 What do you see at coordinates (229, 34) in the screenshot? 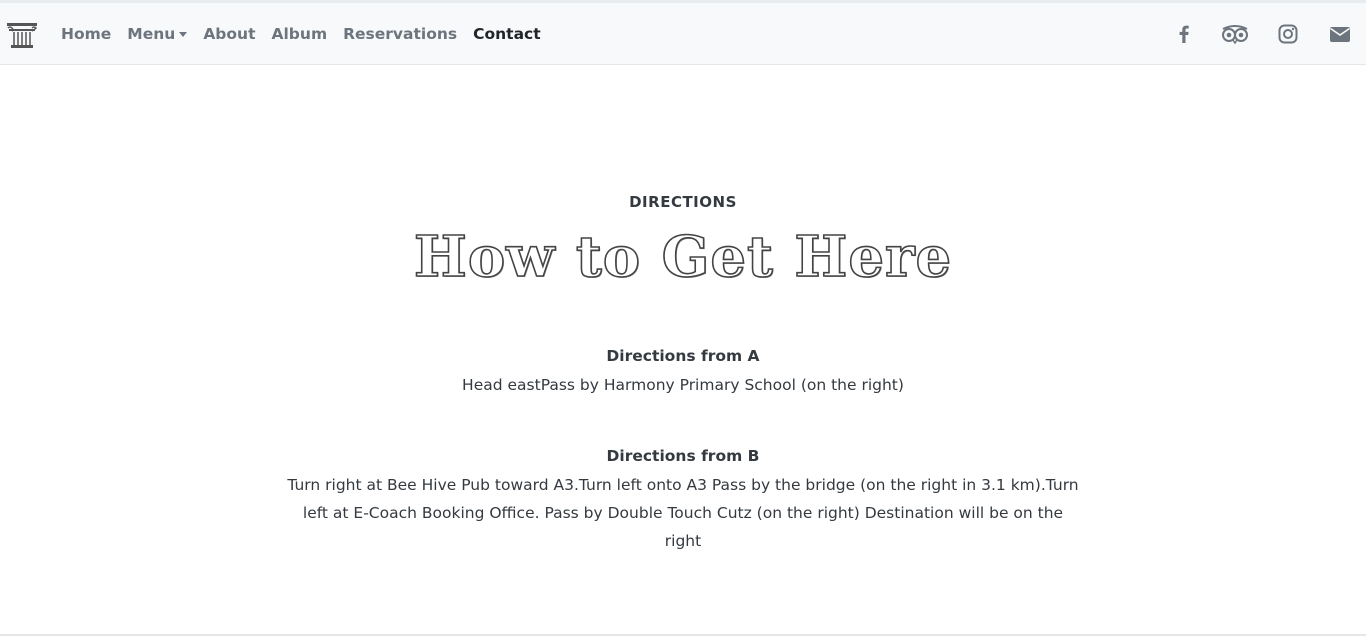
I see `nav-about: About` at bounding box center [229, 34].